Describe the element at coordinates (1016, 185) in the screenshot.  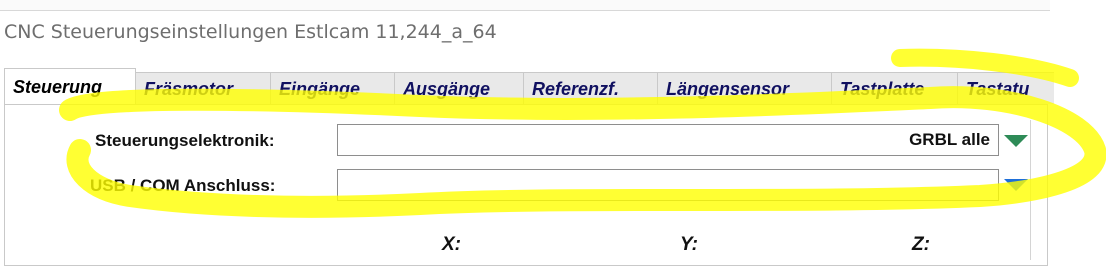
I see `port-dropdown-arrow-icon` at that location.